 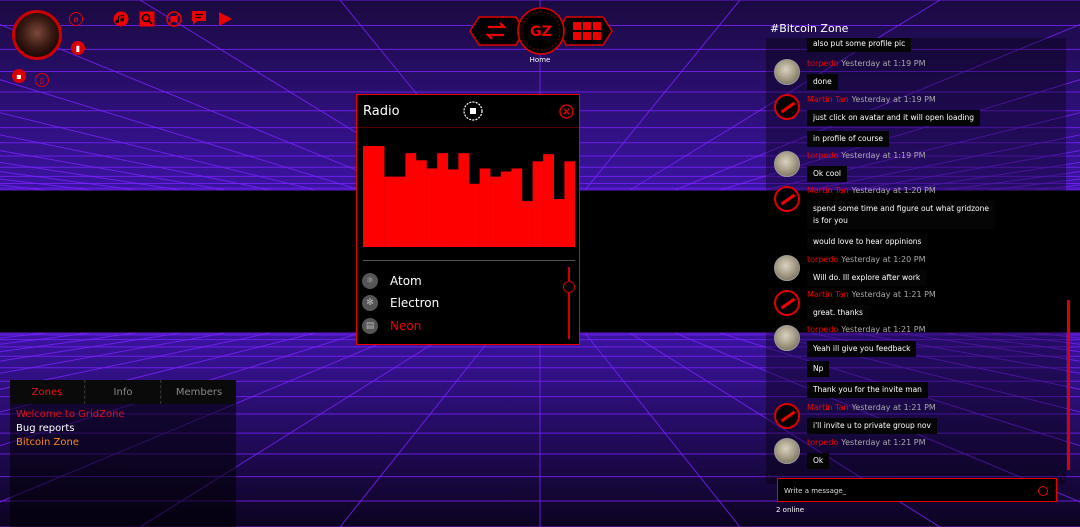 I want to click on message-text: Ok cool, so click(x=827, y=174).